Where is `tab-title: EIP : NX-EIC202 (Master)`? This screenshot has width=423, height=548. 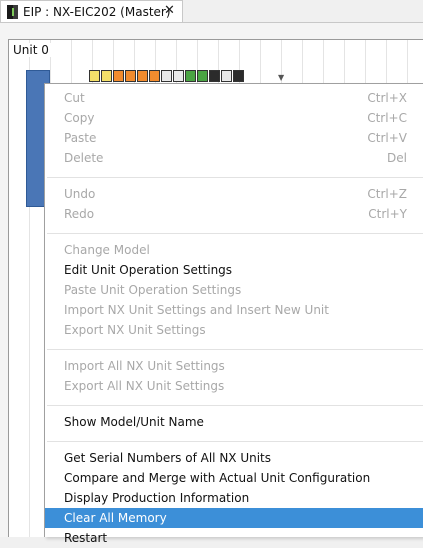
tab-title: EIP : NX-EIC202 (Master) is located at coordinates (97, 12).